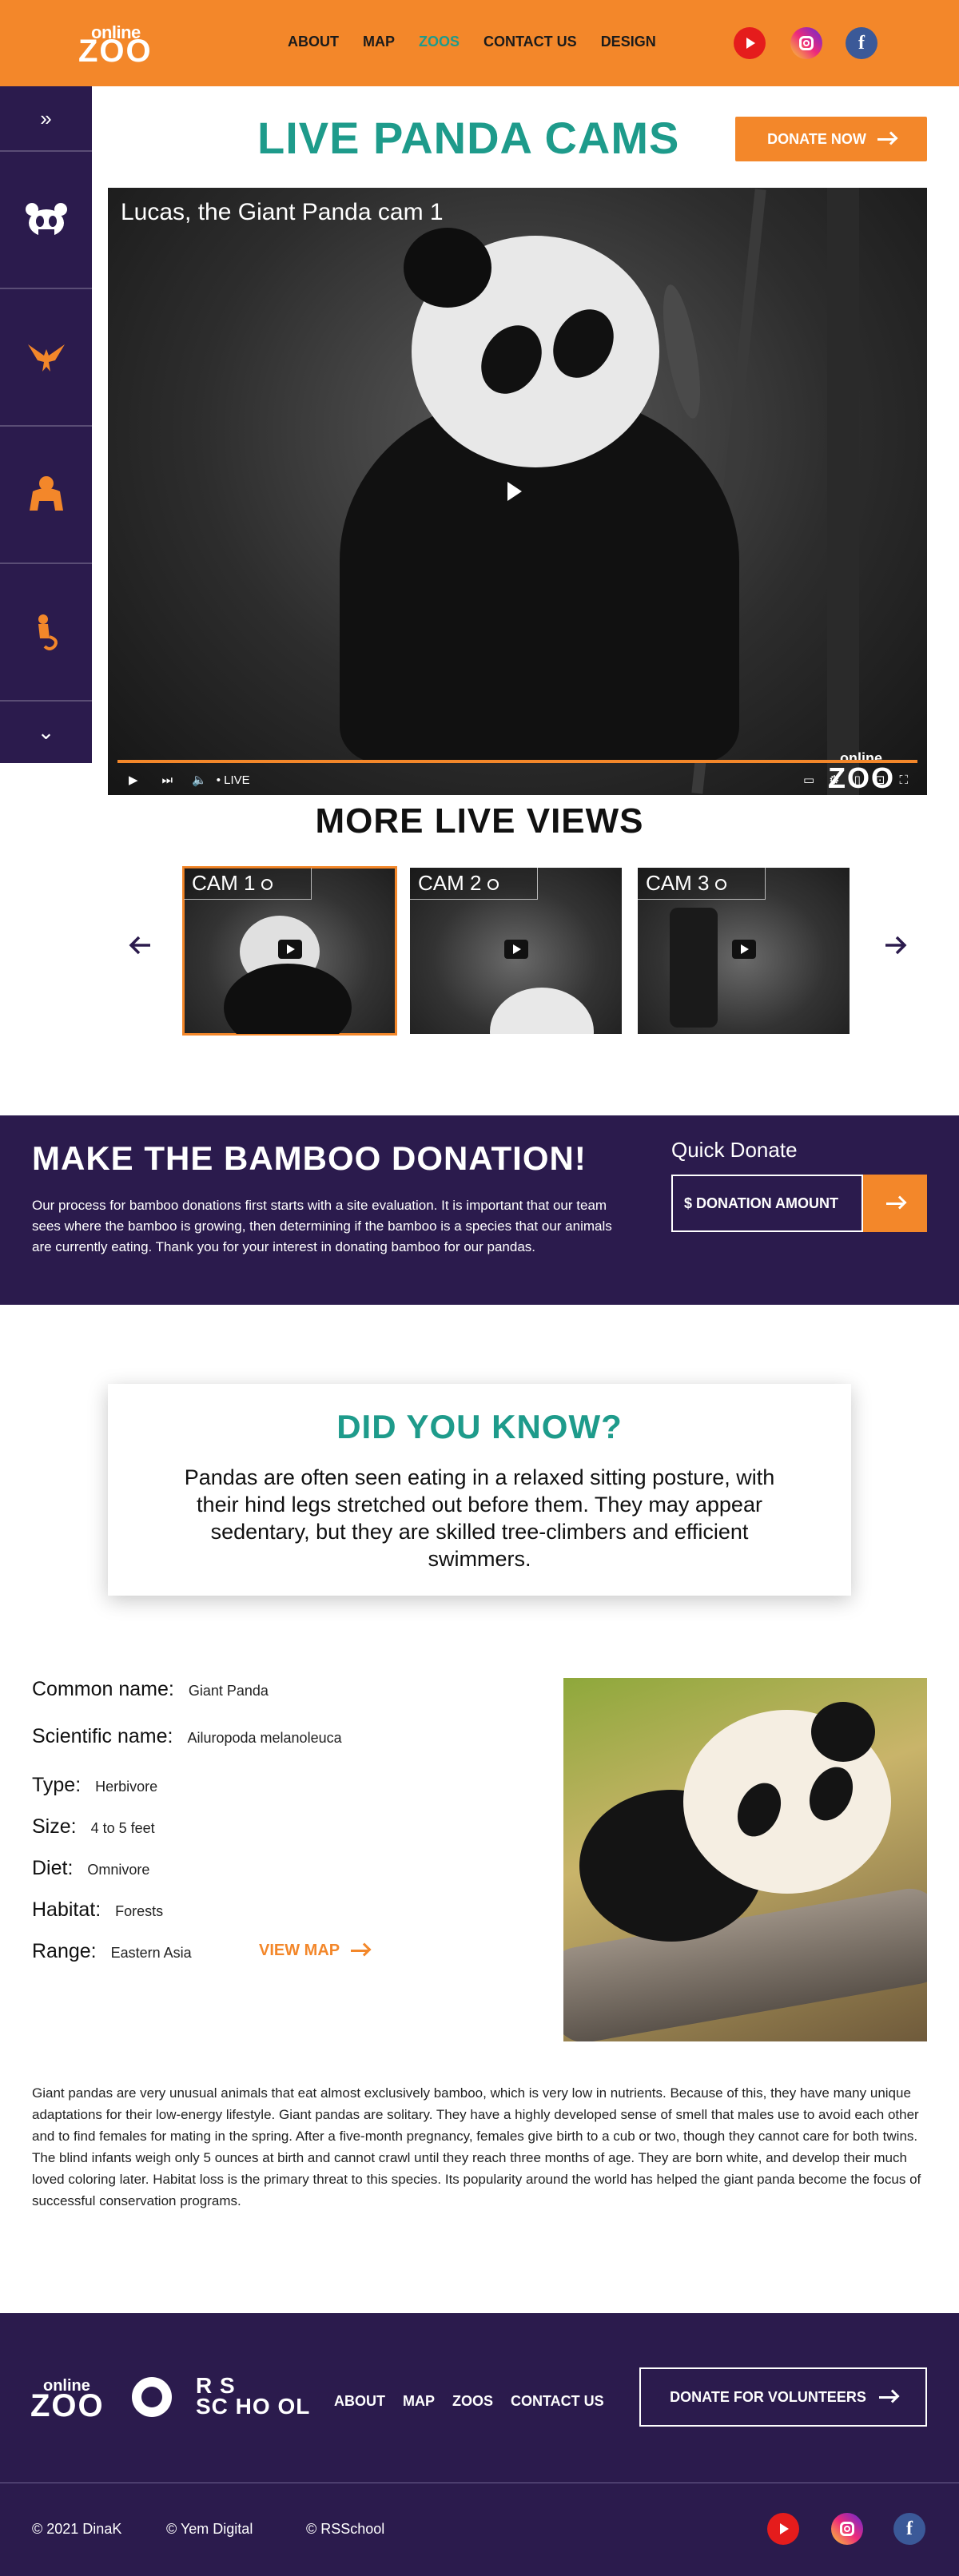 The width and height of the screenshot is (959, 2576). Describe the element at coordinates (91, 1868) in the screenshot. I see `fact-diet: Diet: Omnivore` at that location.